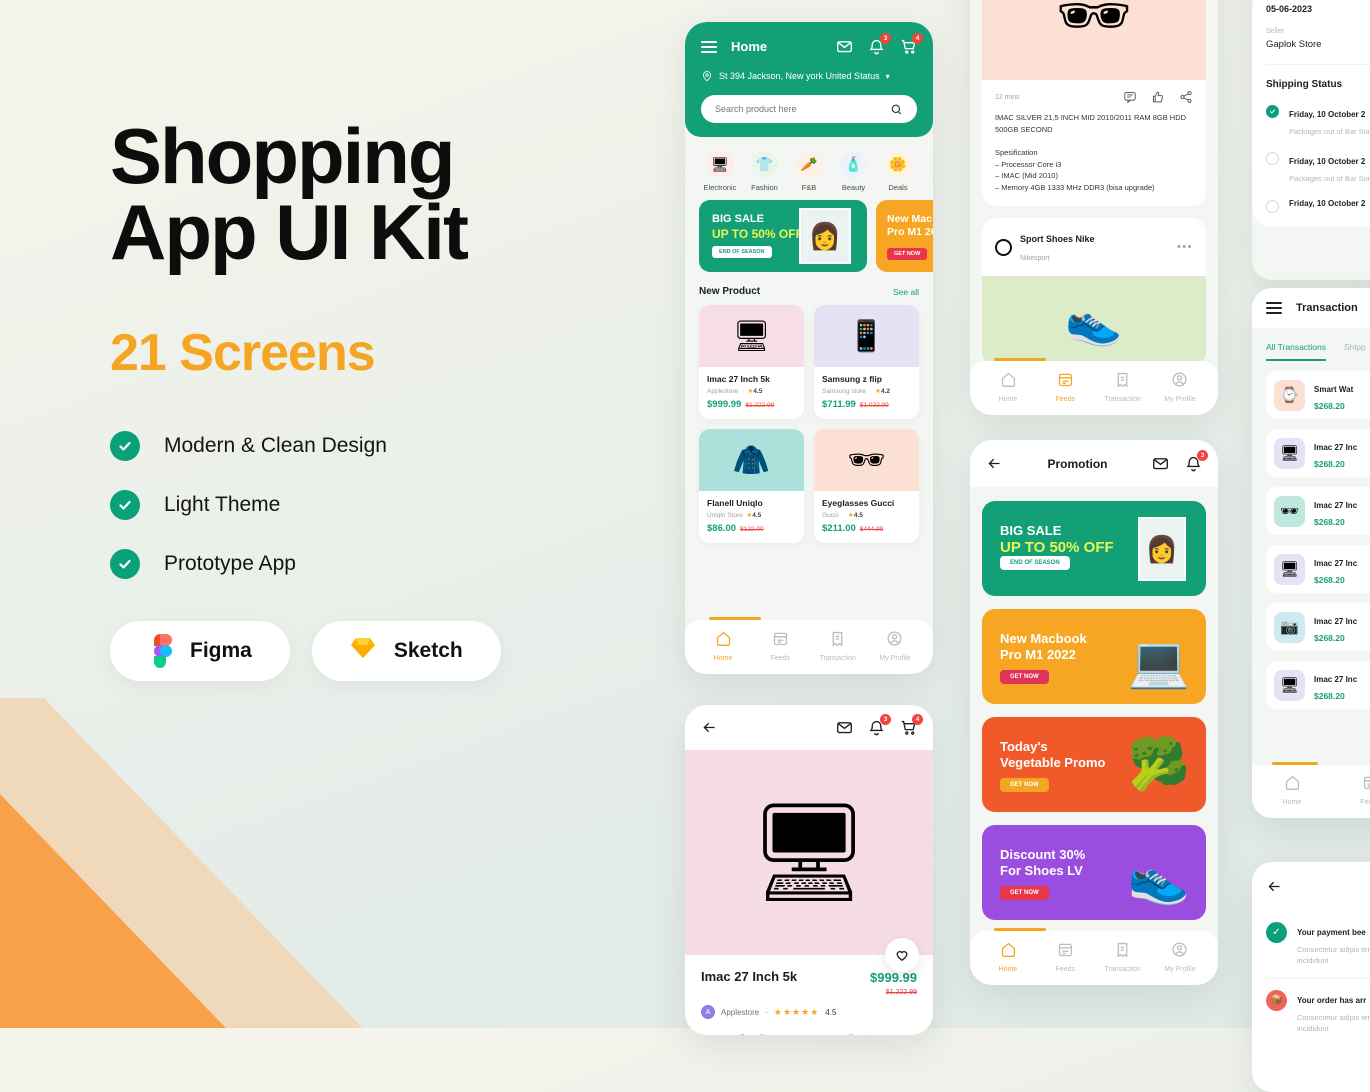  I want to click on banner-chip: END OF SEASON, so click(1035, 563).